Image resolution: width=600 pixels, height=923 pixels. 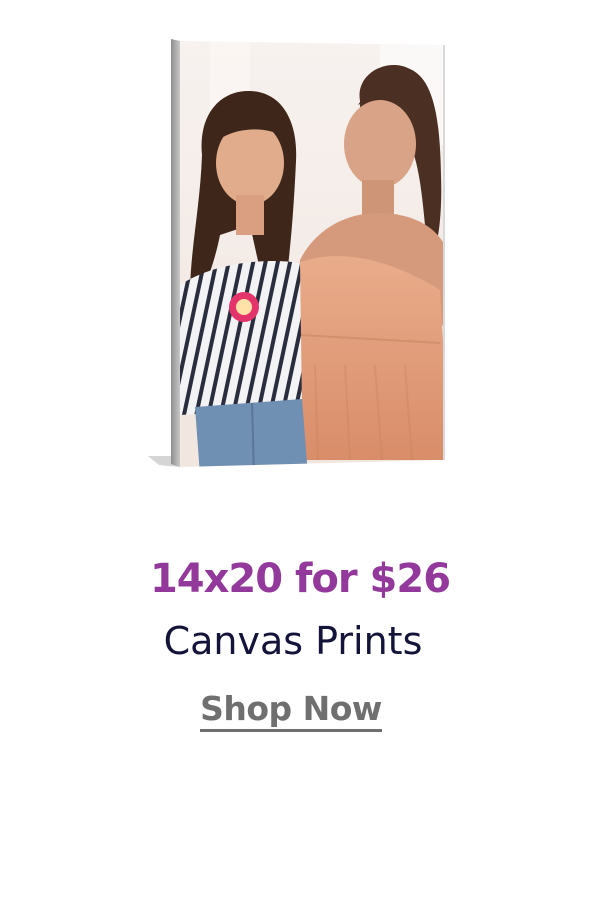 What do you see at coordinates (293, 641) in the screenshot?
I see `product-name: Canvas Prints` at bounding box center [293, 641].